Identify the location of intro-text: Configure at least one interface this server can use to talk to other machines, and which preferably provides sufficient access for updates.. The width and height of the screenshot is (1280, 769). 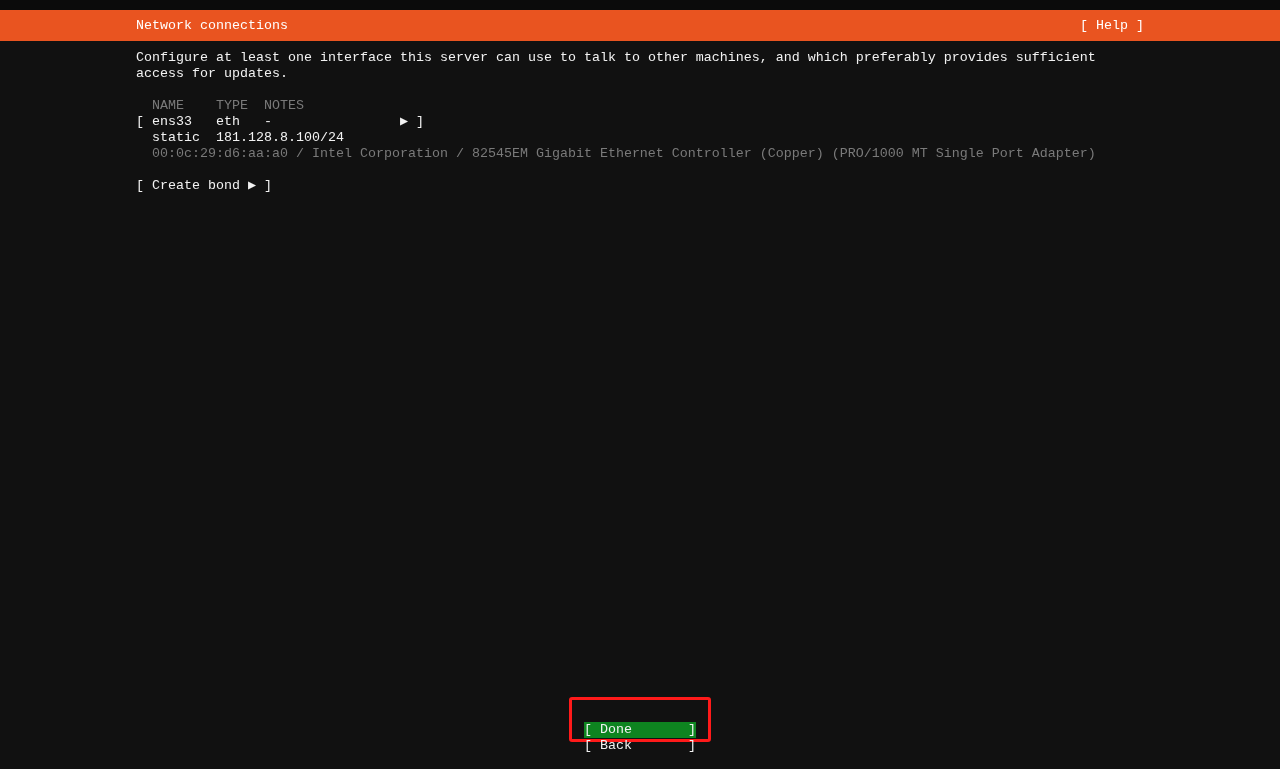
(616, 66).